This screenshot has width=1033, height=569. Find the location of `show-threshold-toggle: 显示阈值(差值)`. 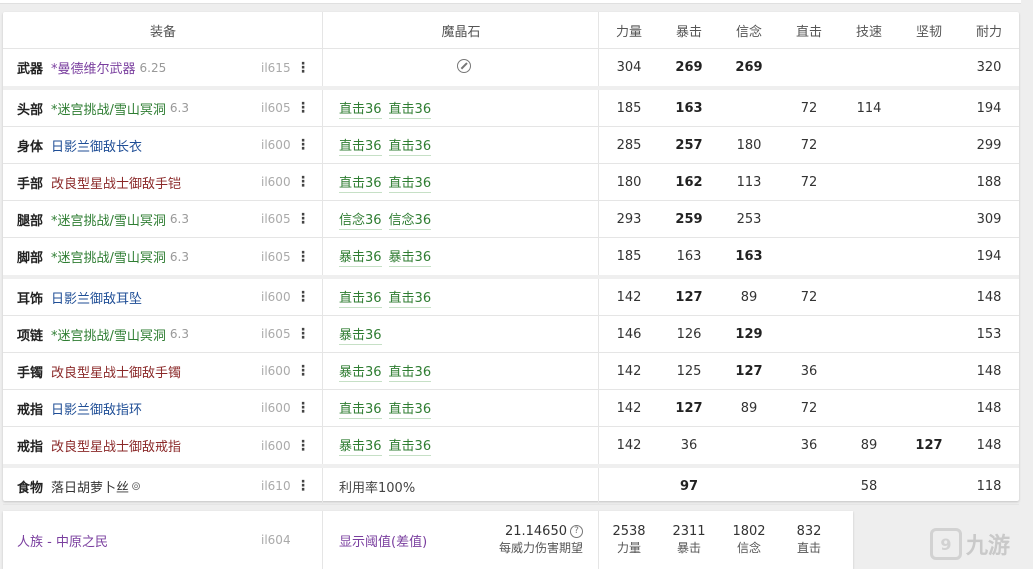

show-threshold-toggle: 显示阈值(差值) is located at coordinates (383, 540).